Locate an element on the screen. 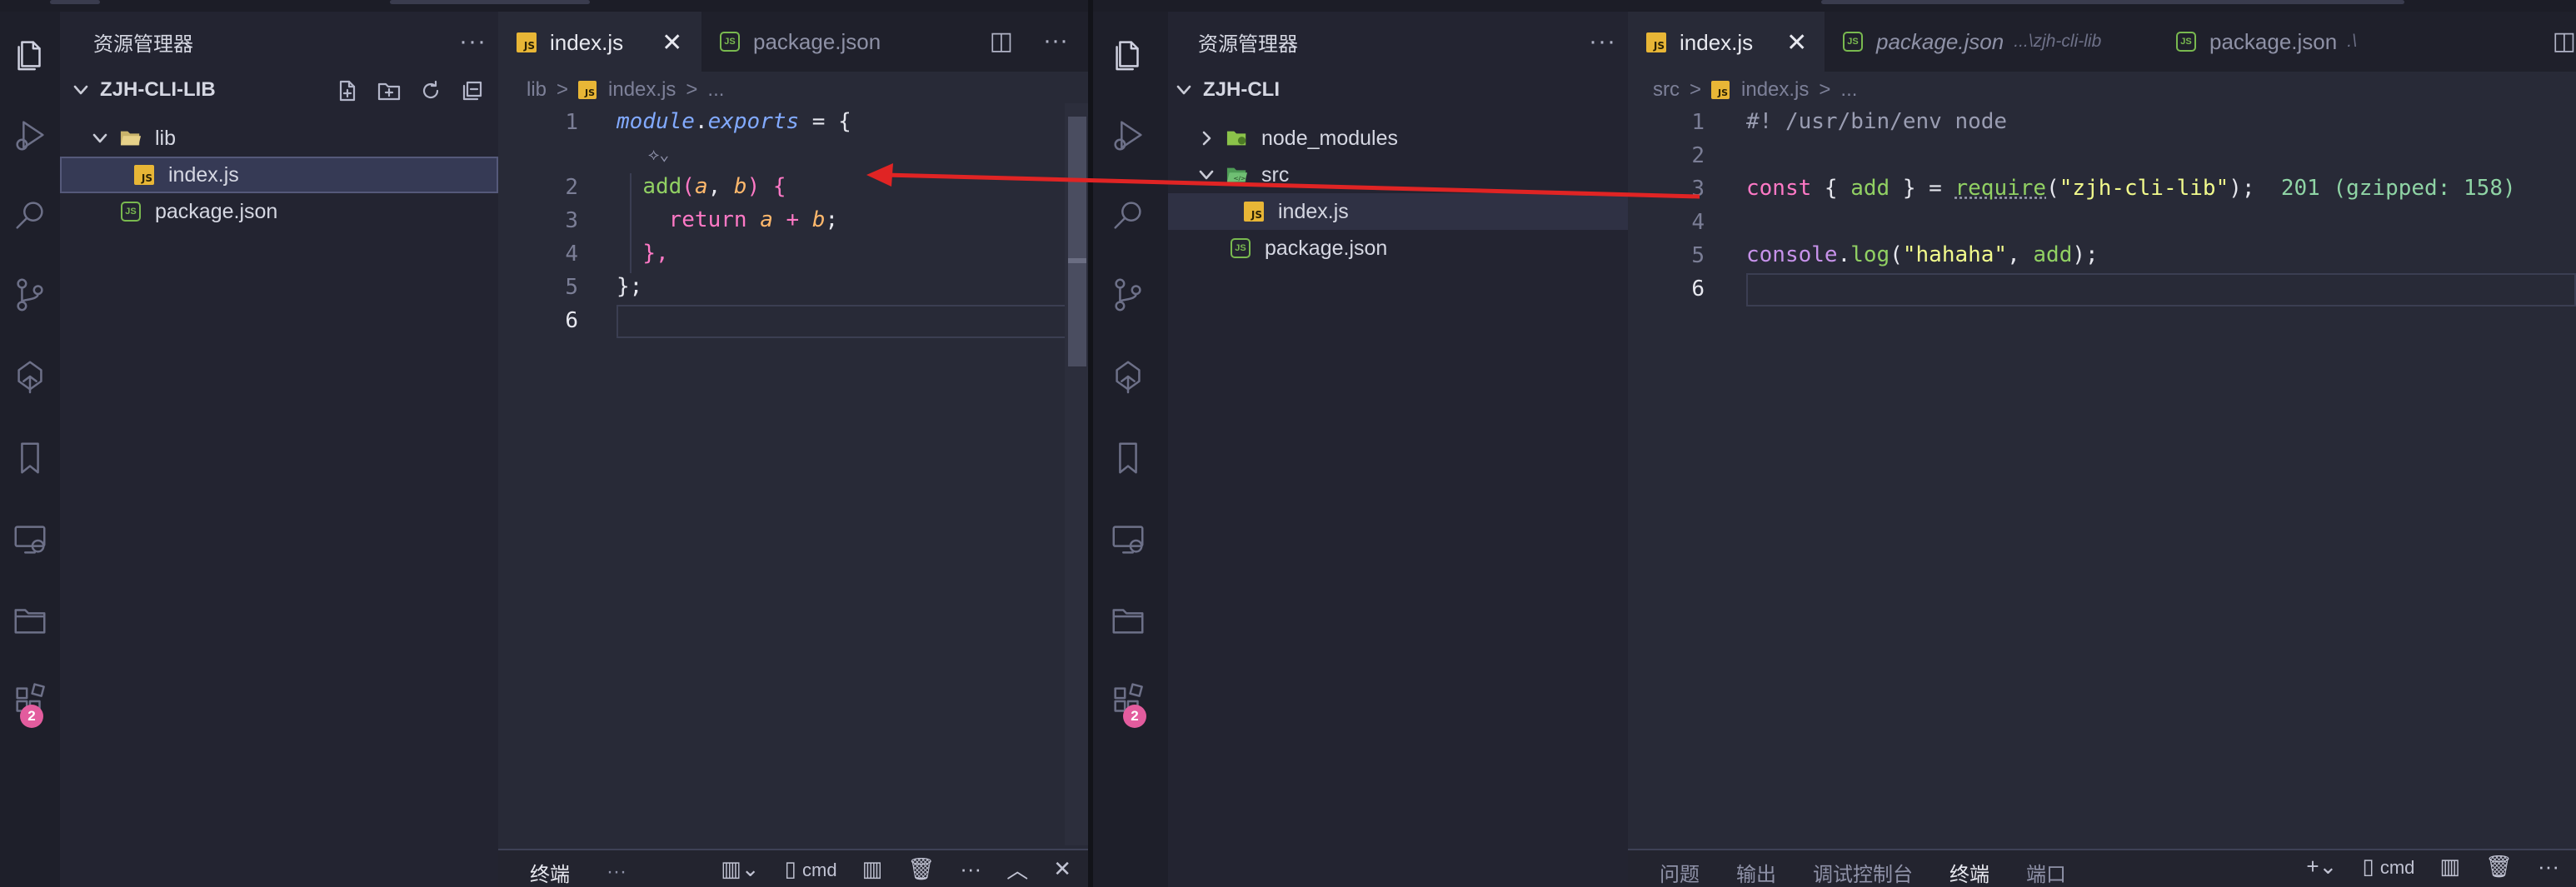 This screenshot has width=2576, height=887. json-file-icon: JS is located at coordinates (2186, 42).